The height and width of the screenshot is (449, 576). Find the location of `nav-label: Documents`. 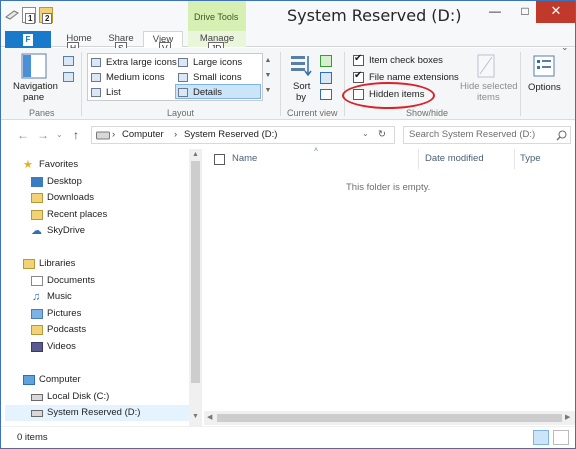

nav-label: Documents is located at coordinates (71, 280).